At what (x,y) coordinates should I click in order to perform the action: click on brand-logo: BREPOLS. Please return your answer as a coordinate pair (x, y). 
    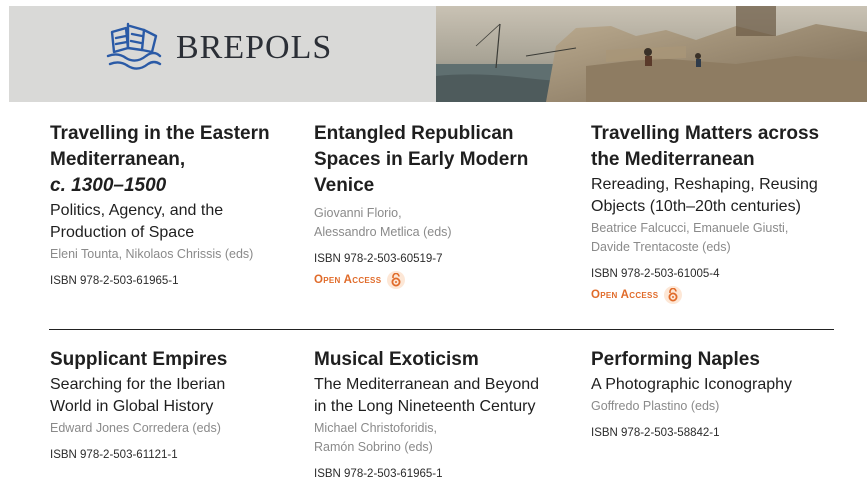
    Looking at the image, I should click on (218, 48).